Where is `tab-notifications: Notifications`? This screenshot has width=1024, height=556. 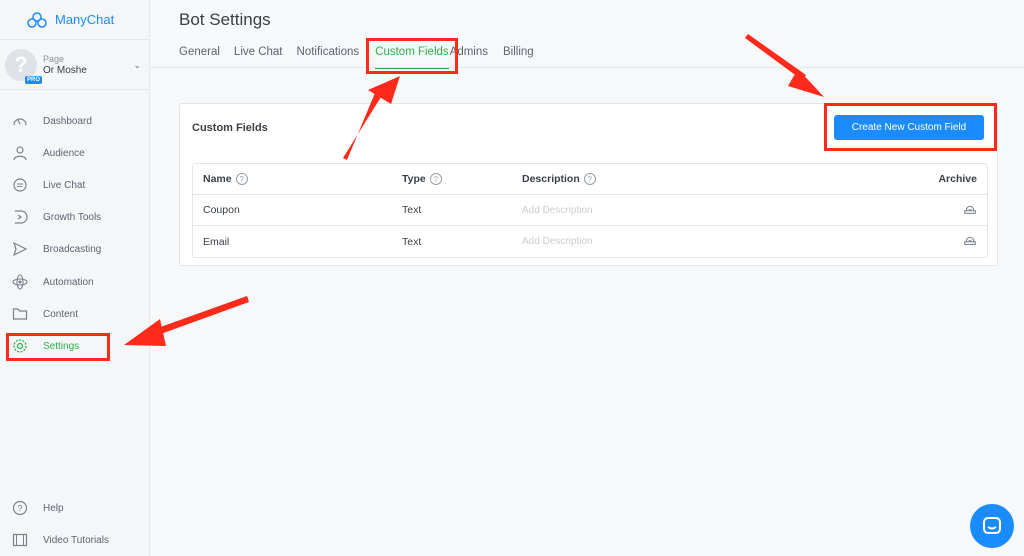
tab-notifications: Notifications is located at coordinates (328, 57).